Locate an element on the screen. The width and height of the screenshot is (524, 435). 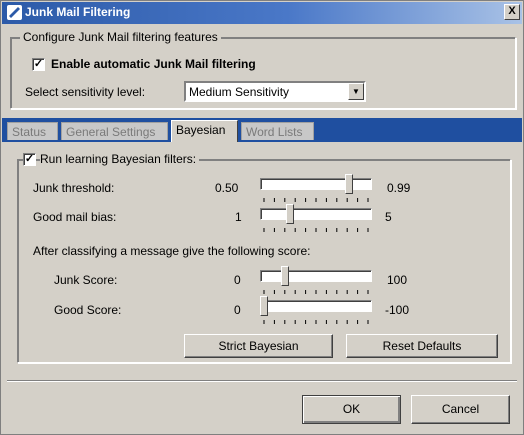
tab-label: General Settings is located at coordinates (111, 132).